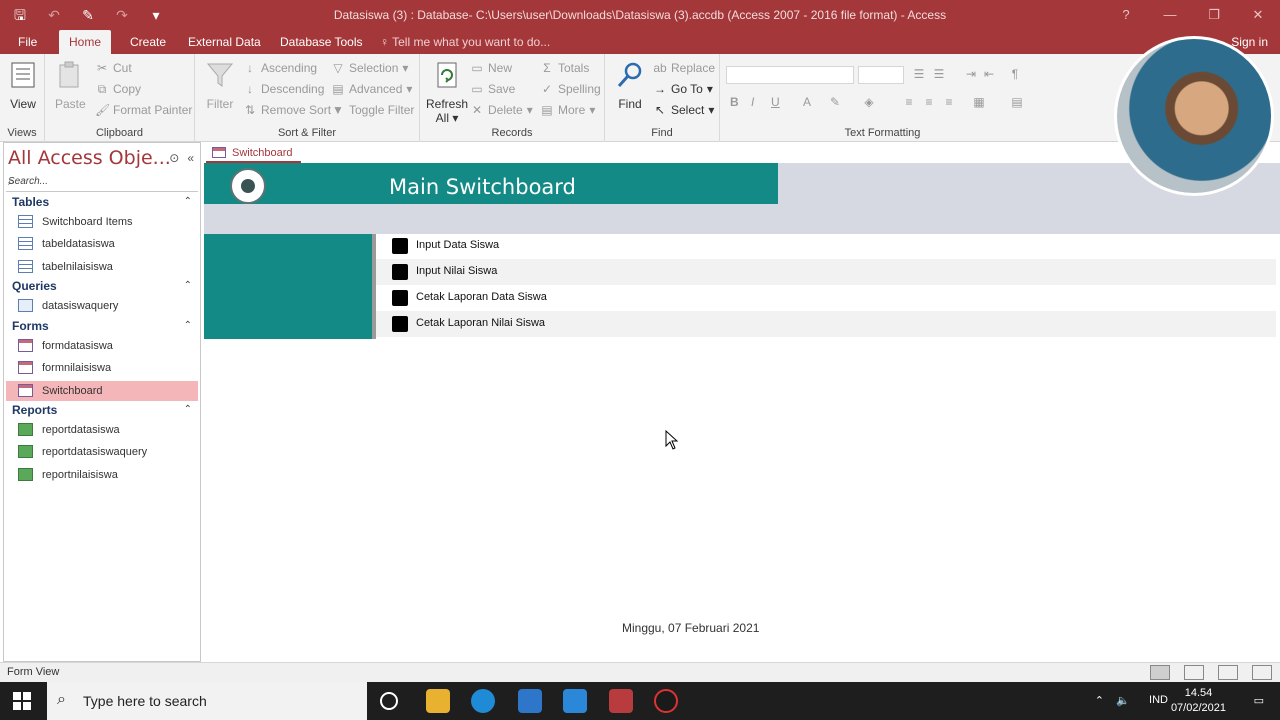  I want to click on font-name-dropdown, so click(790, 75).